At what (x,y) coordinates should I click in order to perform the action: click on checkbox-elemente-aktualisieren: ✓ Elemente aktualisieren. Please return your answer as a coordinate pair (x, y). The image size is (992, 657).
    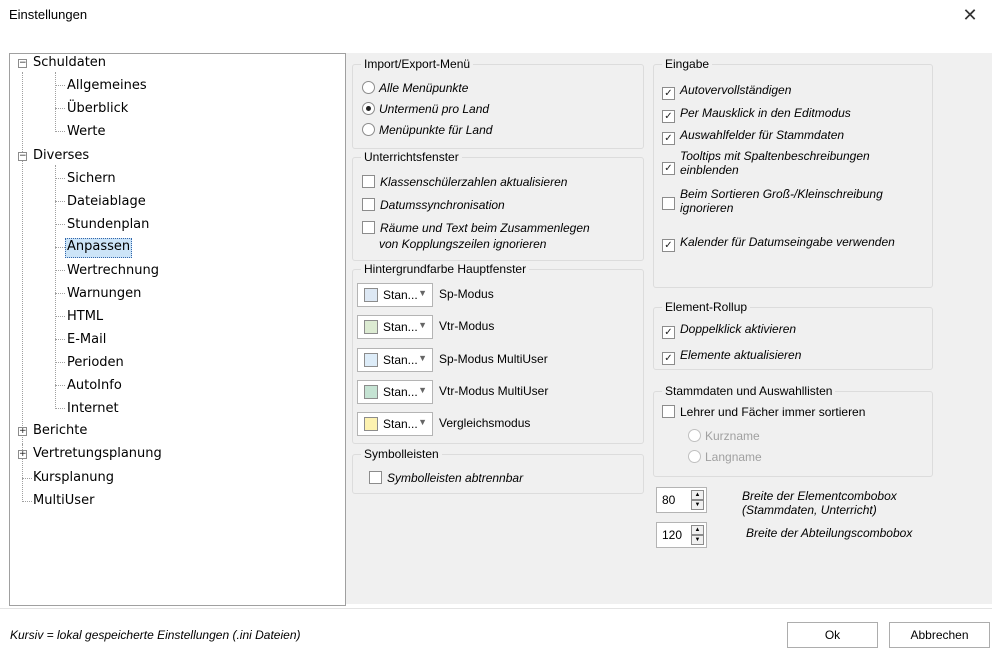
    Looking at the image, I should click on (731, 356).